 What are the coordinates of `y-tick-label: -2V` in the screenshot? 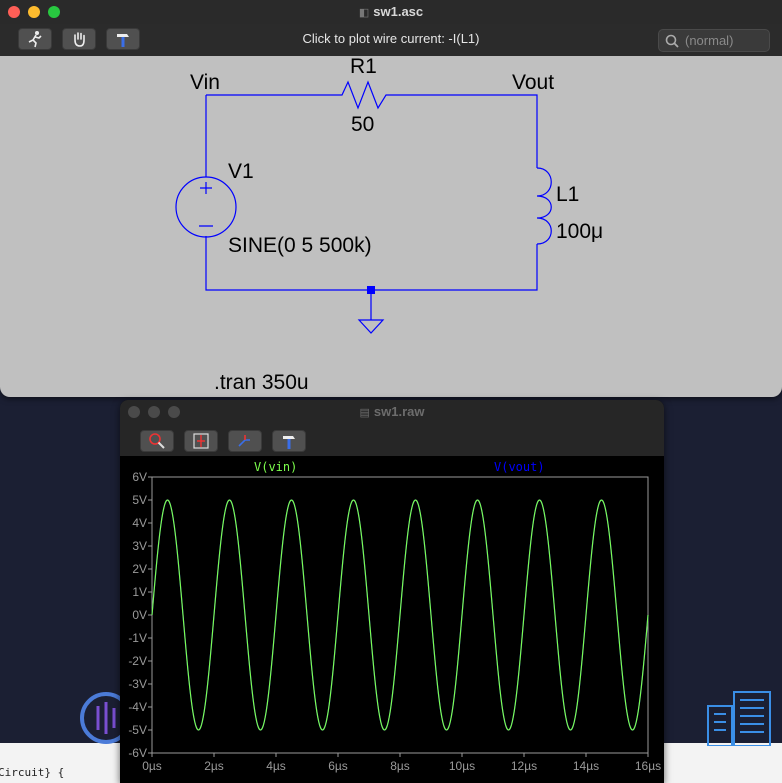 It's located at (137, 661).